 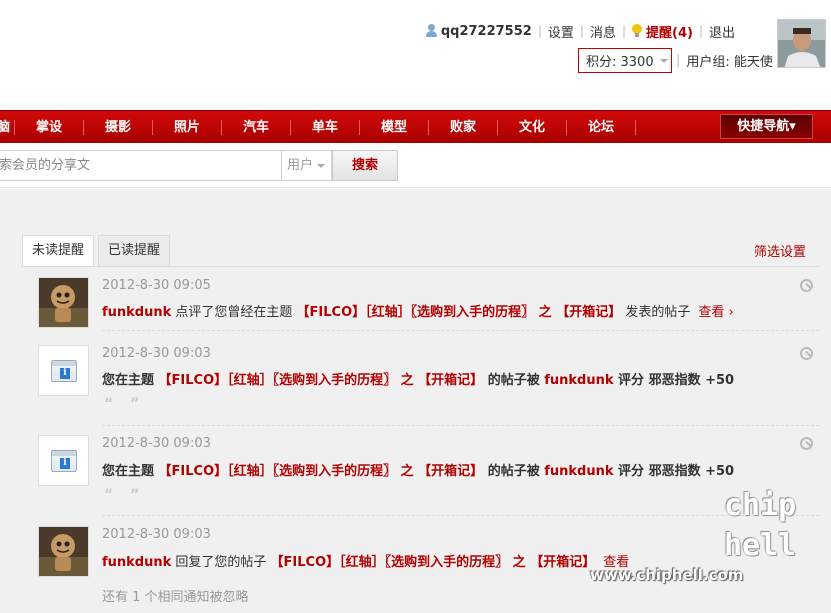 I want to click on notice-time: 2012-8-30 09:05, so click(x=156, y=285).